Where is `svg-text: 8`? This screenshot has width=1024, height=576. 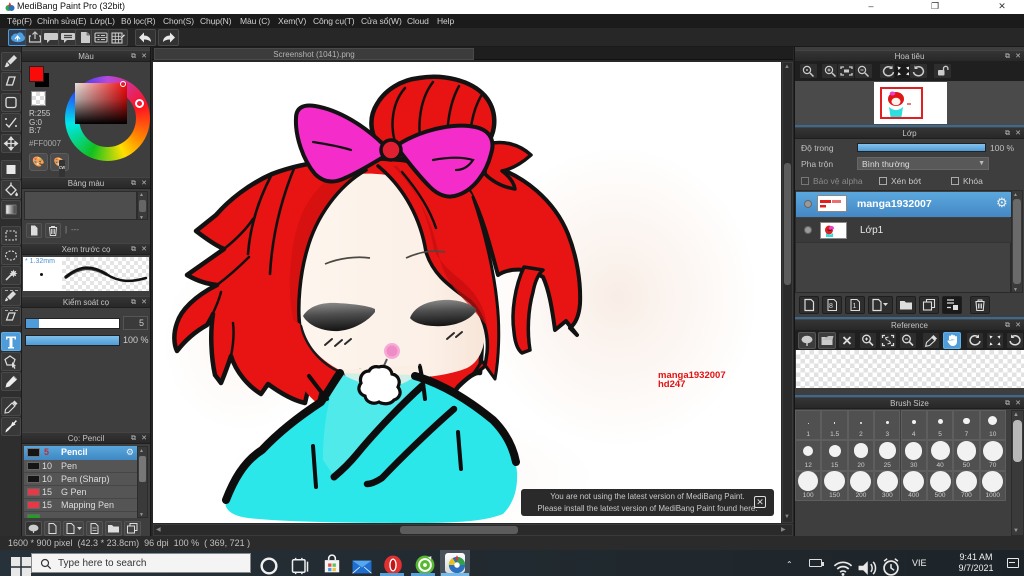 svg-text: 8 is located at coordinates (831, 306).